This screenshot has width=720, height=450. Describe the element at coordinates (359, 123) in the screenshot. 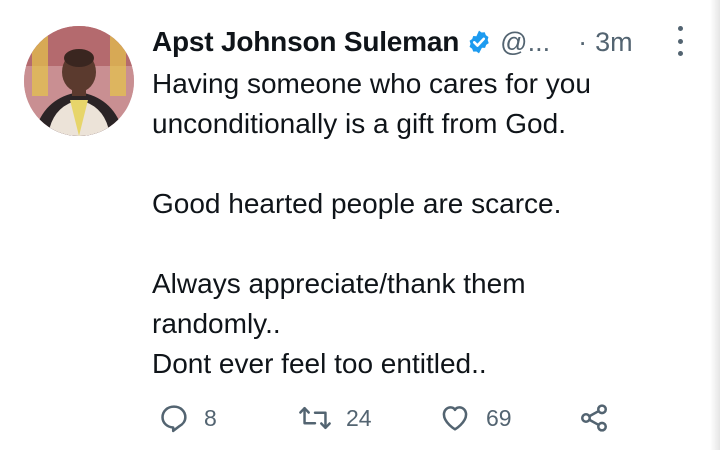

I see `tweet-line: unconditionally is a gift from God.` at that location.